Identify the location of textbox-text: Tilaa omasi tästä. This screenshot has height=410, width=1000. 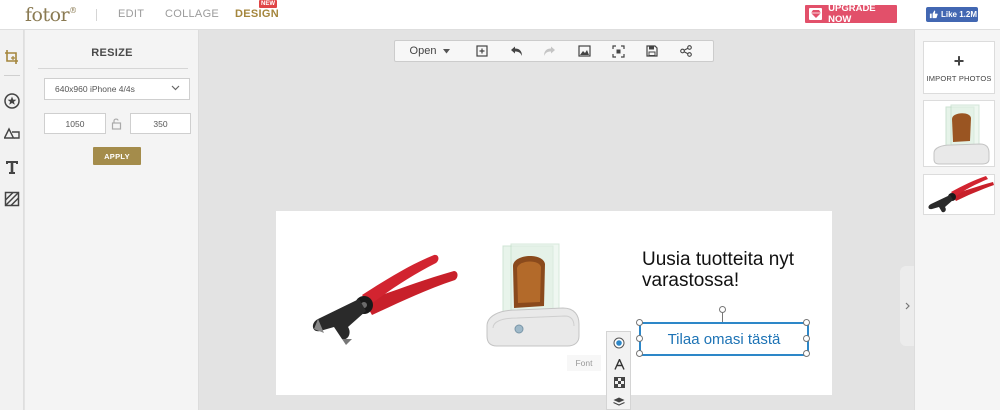
(724, 339).